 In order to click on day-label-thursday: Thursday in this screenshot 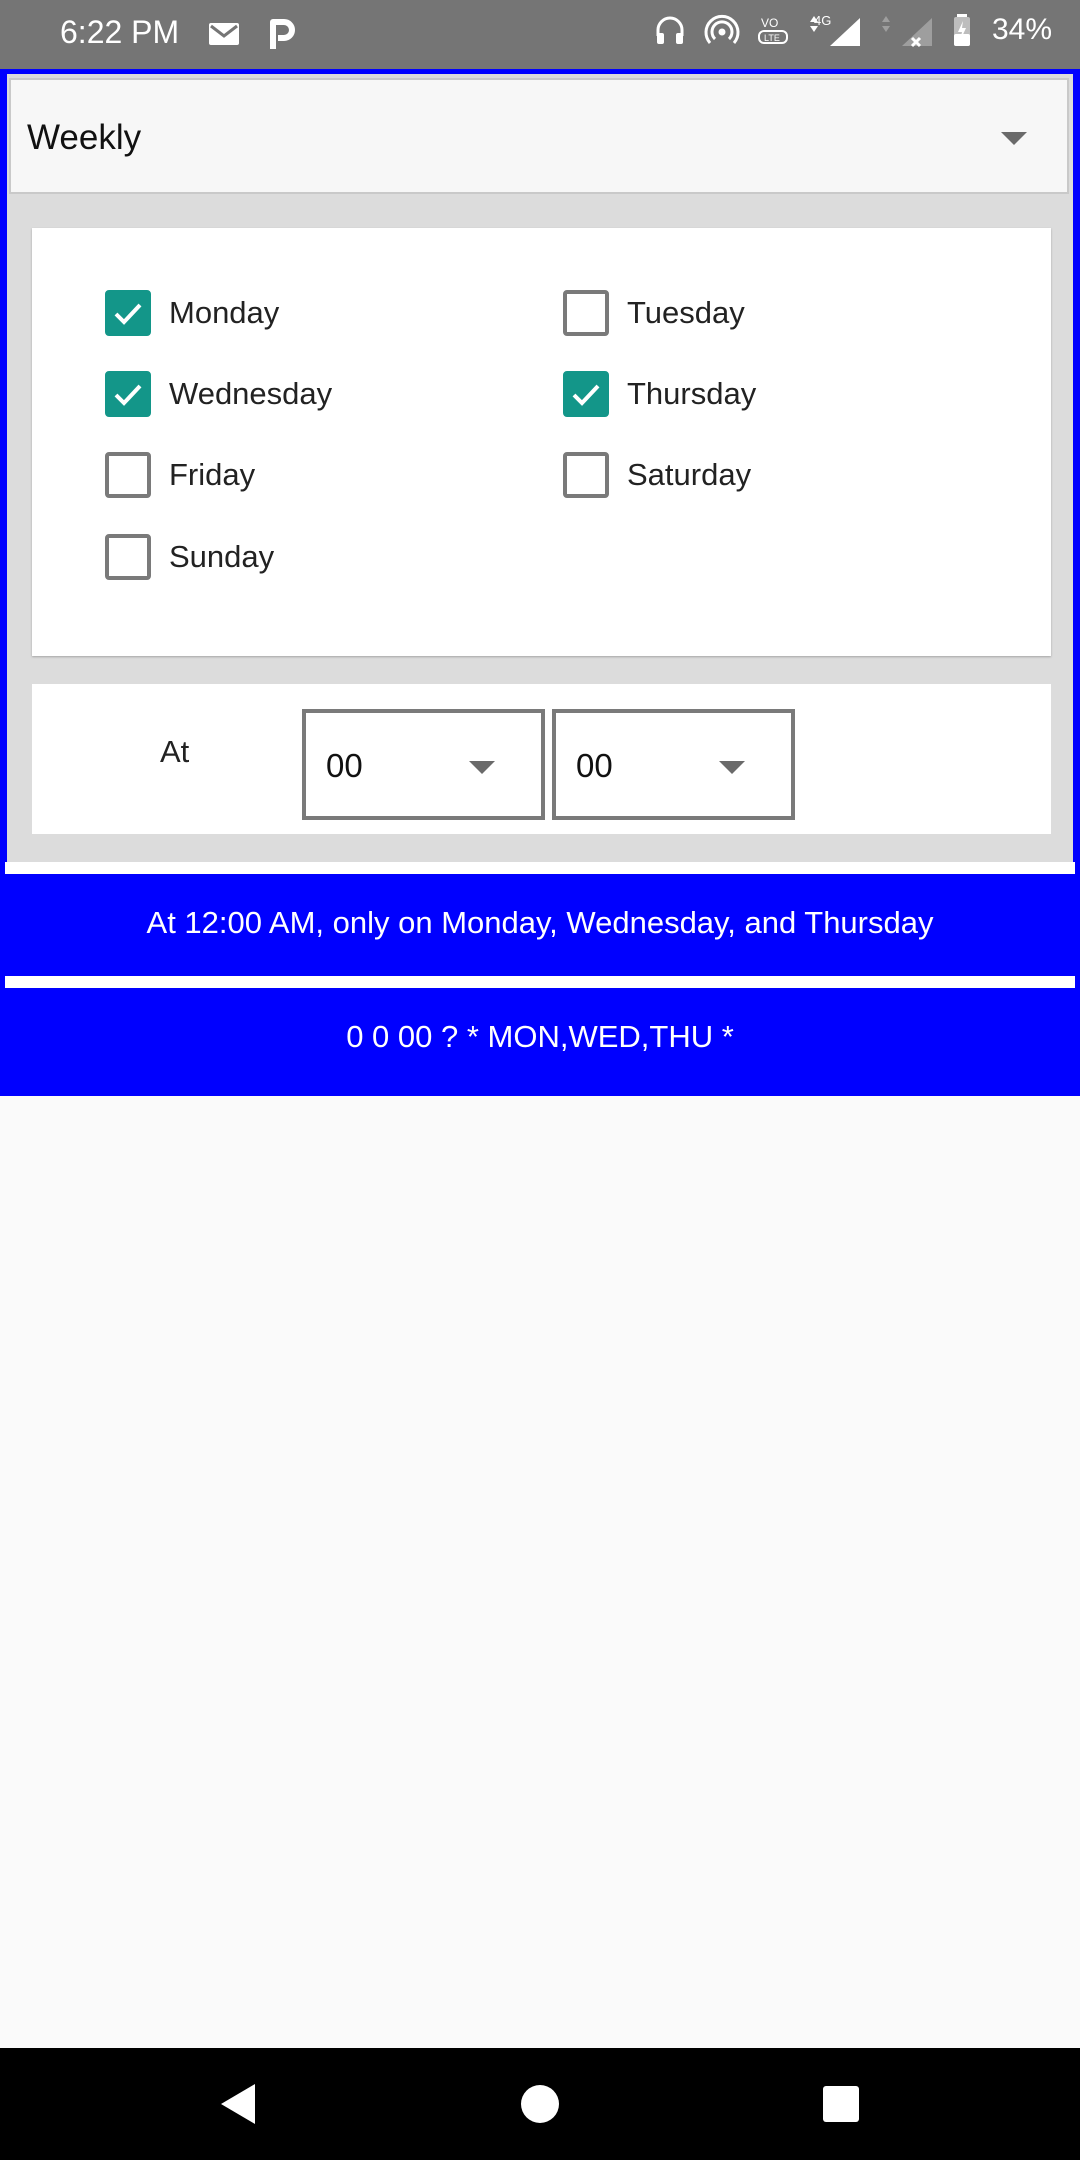, I will do `click(692, 393)`.